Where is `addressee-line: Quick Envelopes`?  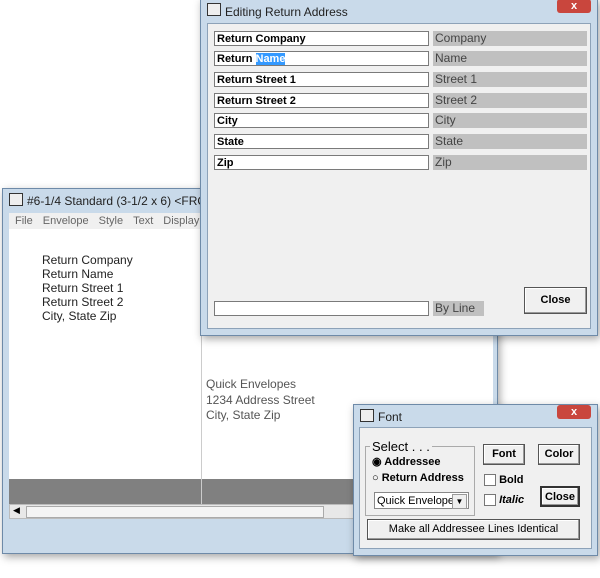
addressee-line: Quick Envelopes is located at coordinates (251, 384).